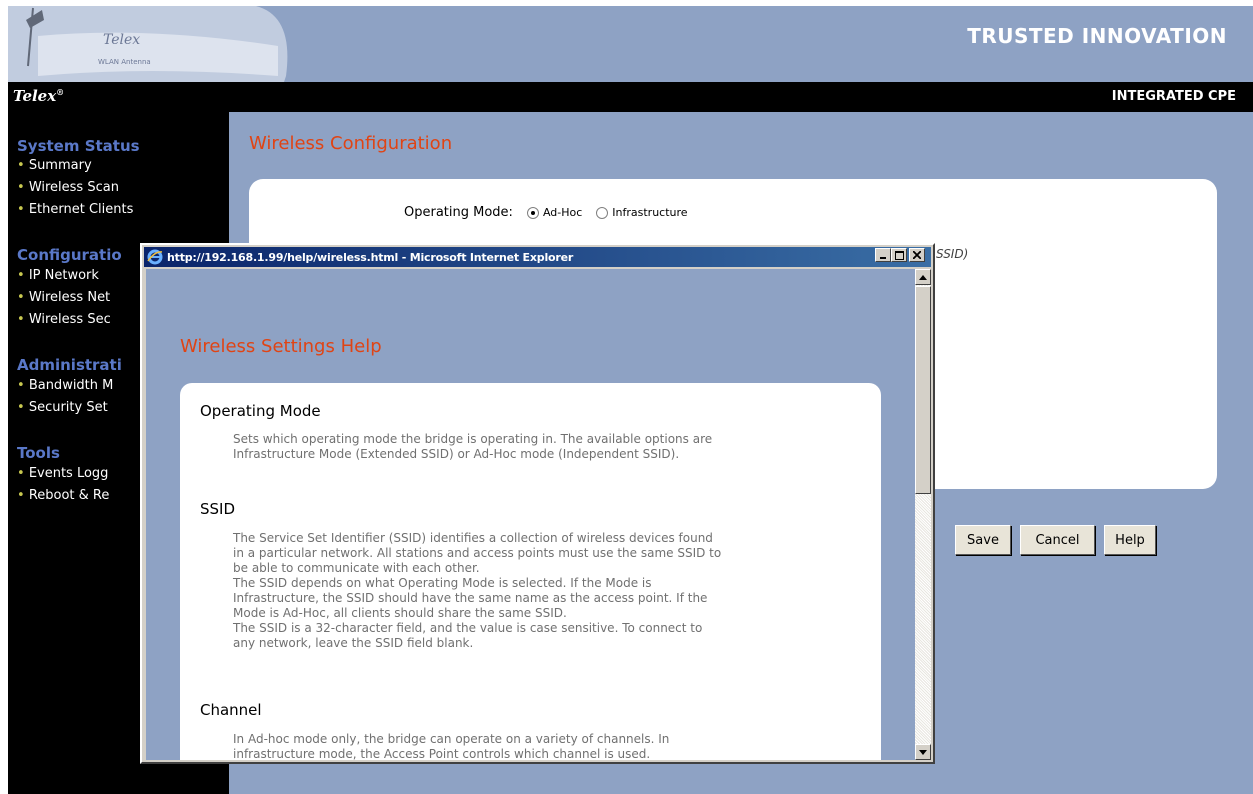  I want to click on arrow-up-icon, so click(923, 277).